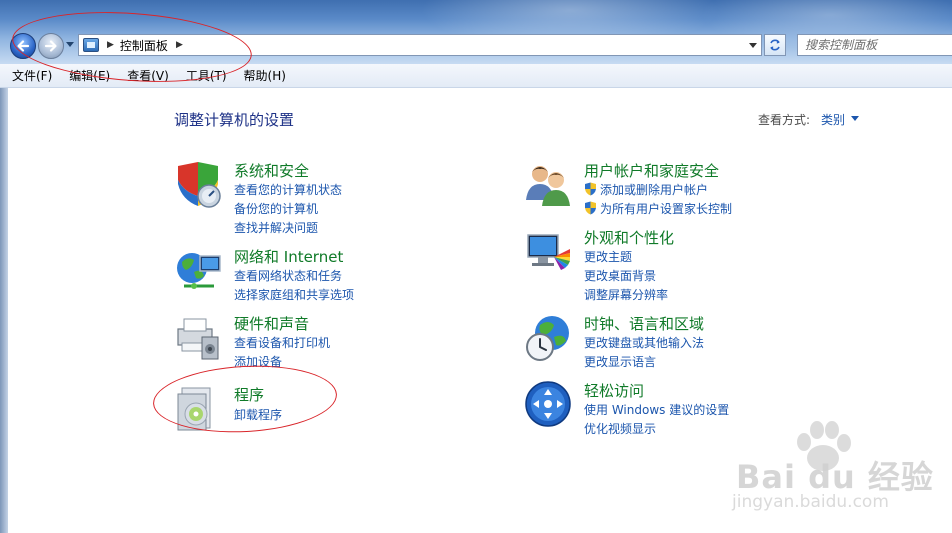  I want to click on programs-icon, so click(199, 409).